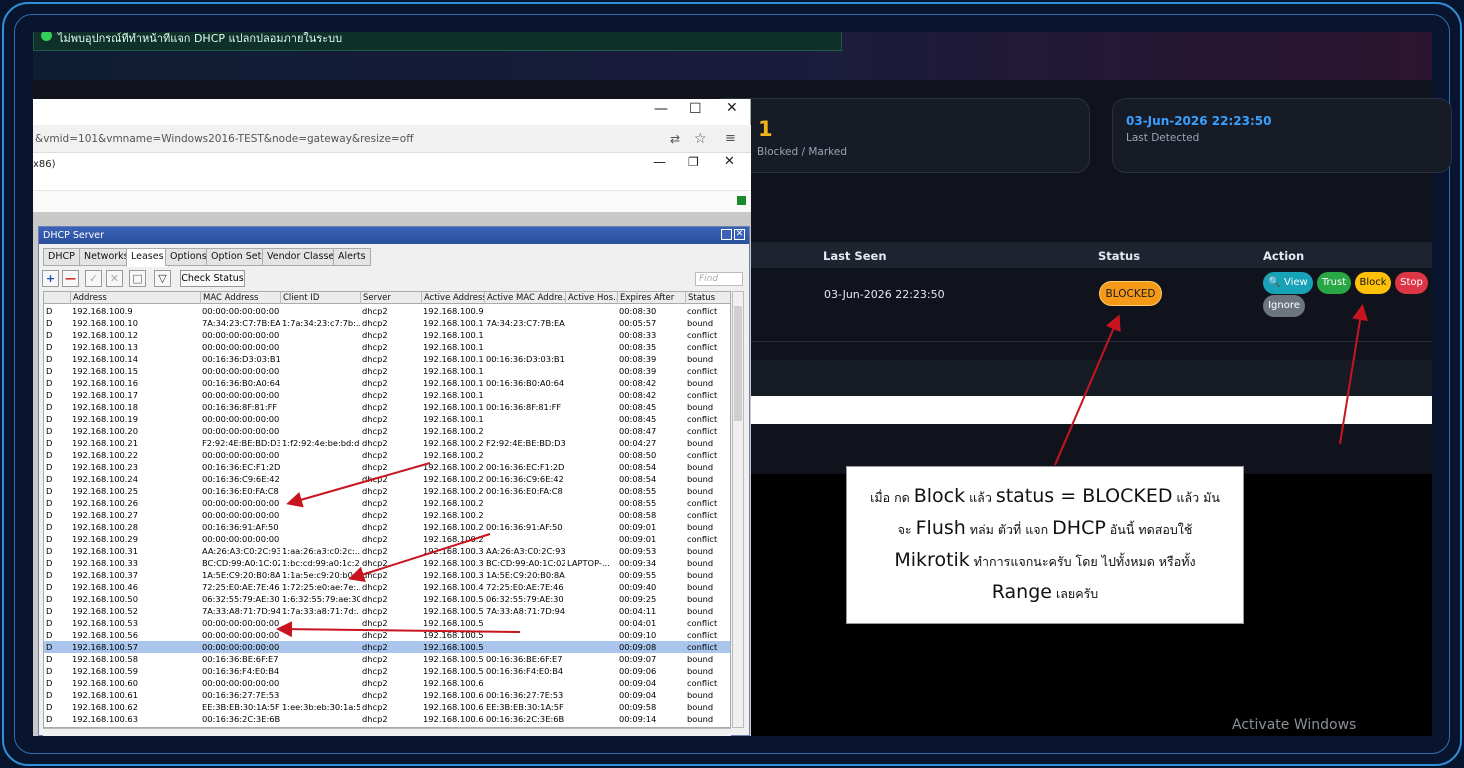  What do you see at coordinates (453, 611) in the screenshot?
I see `lease-cell-active-address: 192.168.100.52` at bounding box center [453, 611].